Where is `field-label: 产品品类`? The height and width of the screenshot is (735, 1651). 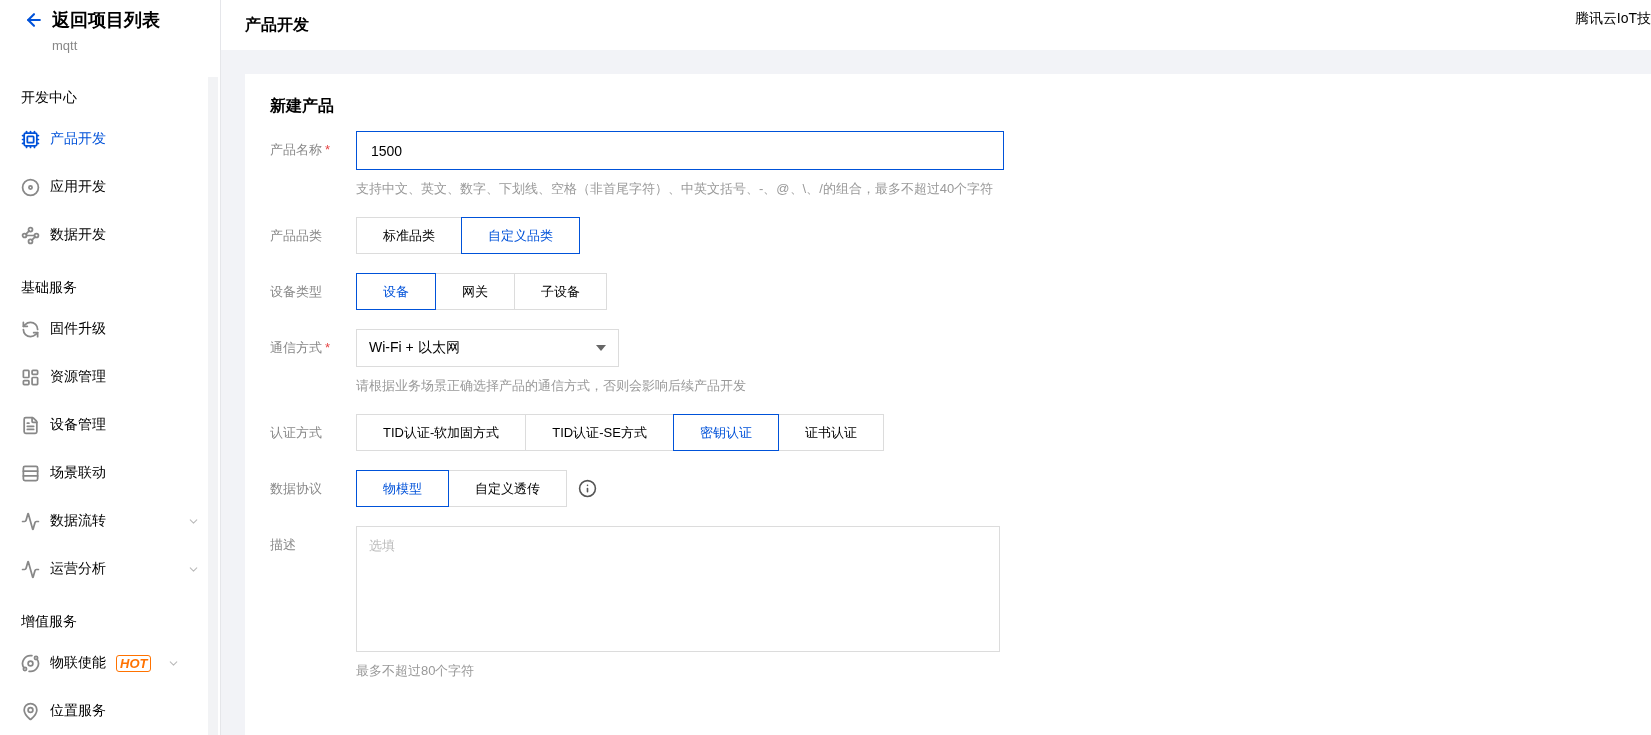 field-label: 产品品类 is located at coordinates (296, 236).